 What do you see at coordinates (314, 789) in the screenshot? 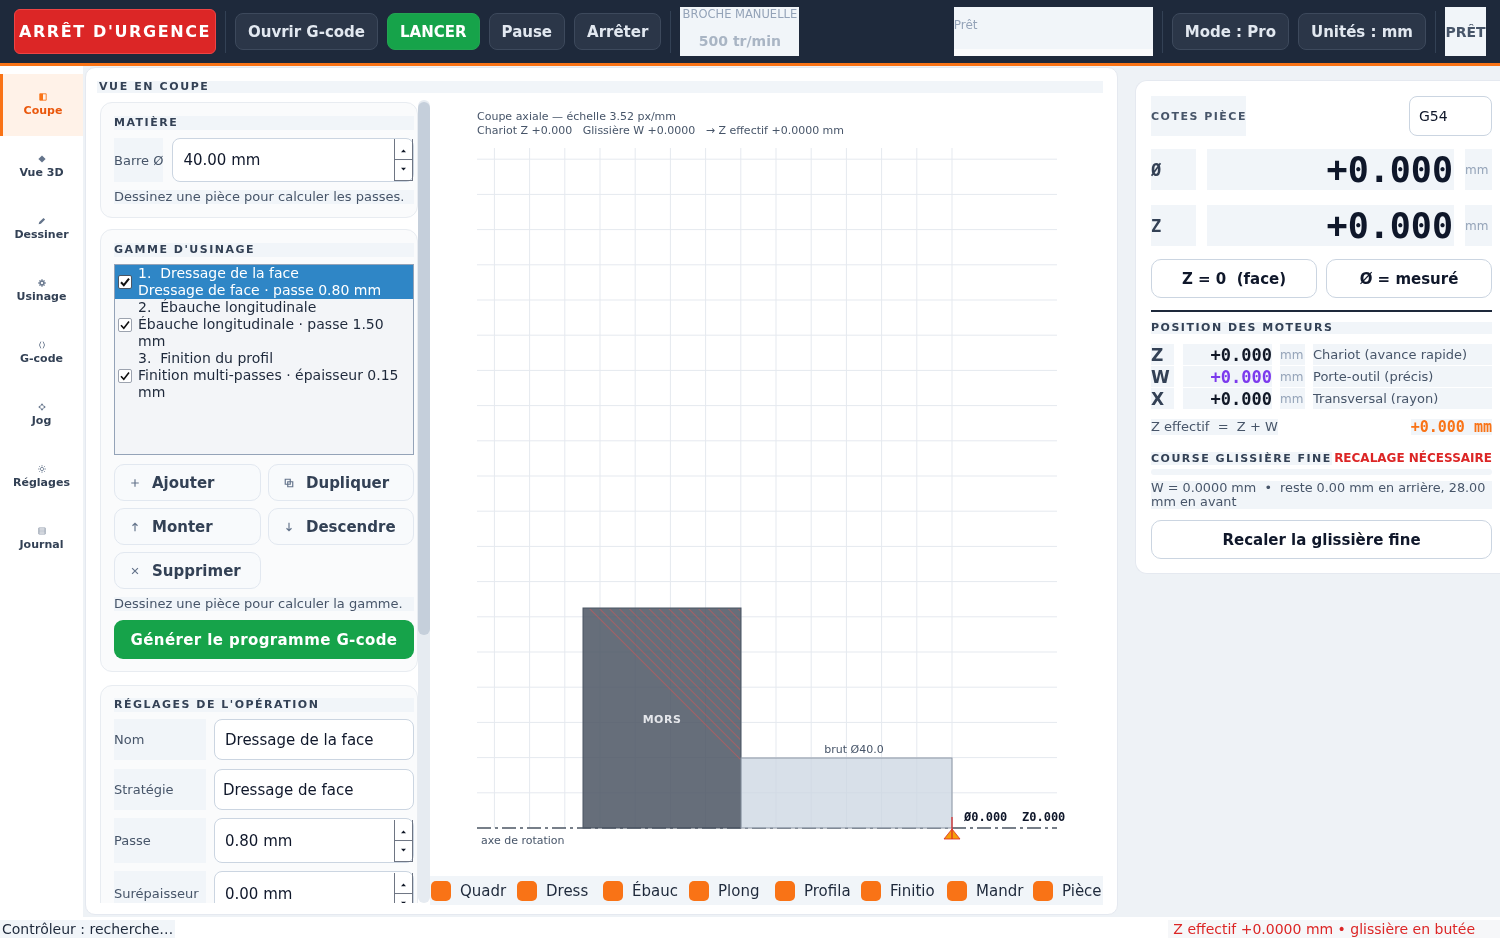
I see `dropdown-field: Dressage de face` at bounding box center [314, 789].